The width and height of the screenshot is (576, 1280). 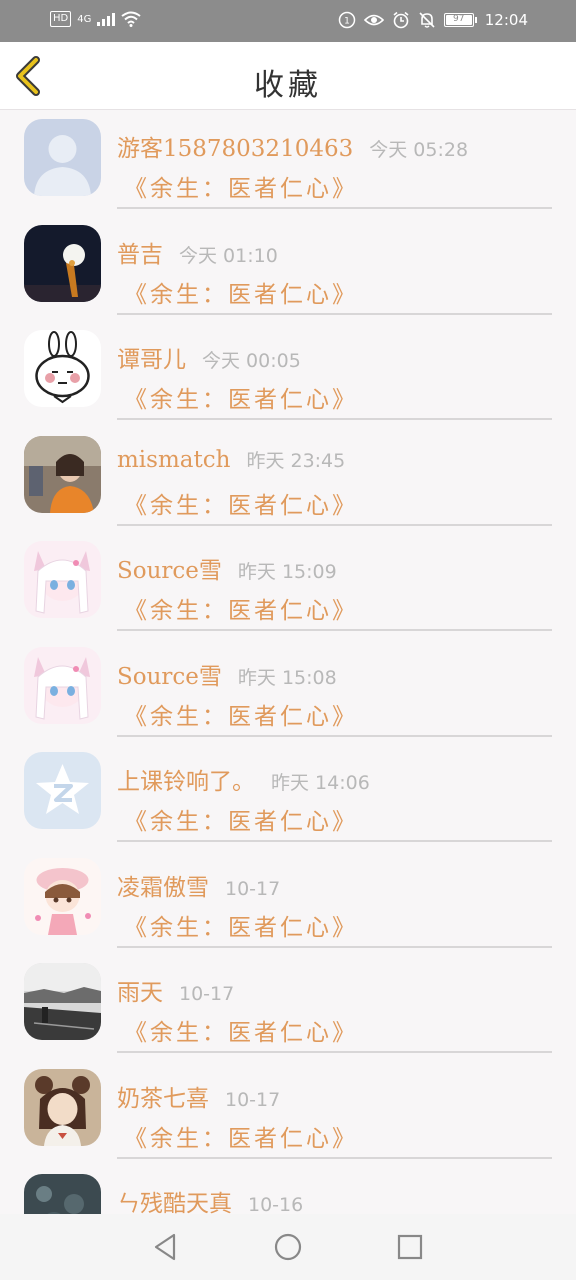 What do you see at coordinates (288, 21) in the screenshot?
I see `status-bar: HD 4G 1 97 12:04` at bounding box center [288, 21].